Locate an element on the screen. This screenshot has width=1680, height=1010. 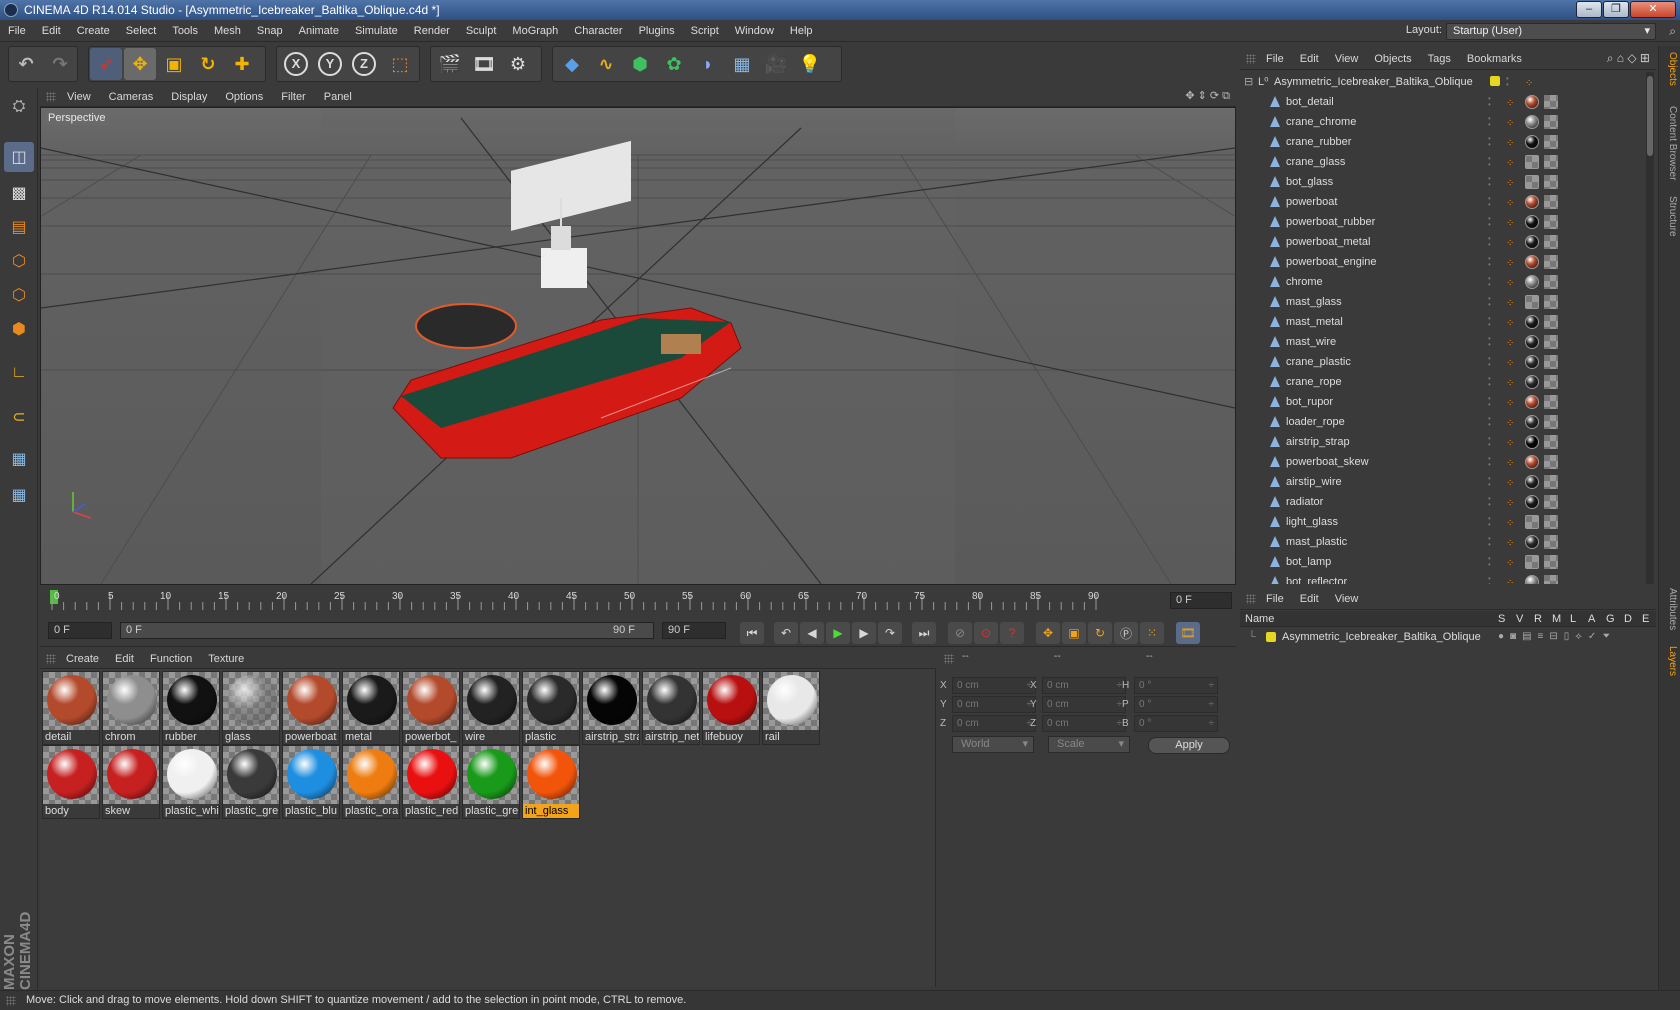
object-menu-file: File is located at coordinates (1275, 59).